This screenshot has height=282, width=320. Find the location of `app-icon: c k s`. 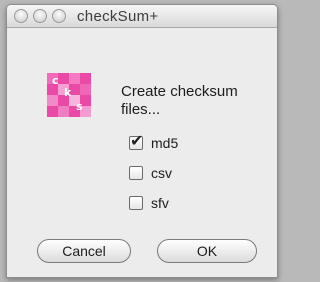

app-icon: c k s is located at coordinates (69, 95).